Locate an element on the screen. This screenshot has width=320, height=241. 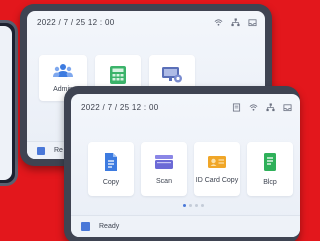
partial-device-left is located at coordinates (9, 103).